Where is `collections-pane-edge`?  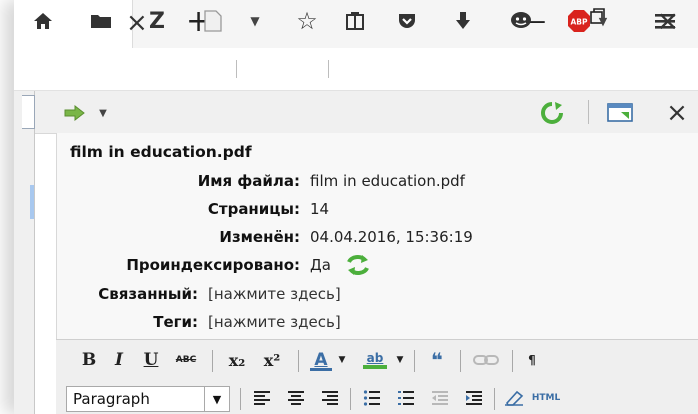
collections-pane-edge is located at coordinates (24, 252).